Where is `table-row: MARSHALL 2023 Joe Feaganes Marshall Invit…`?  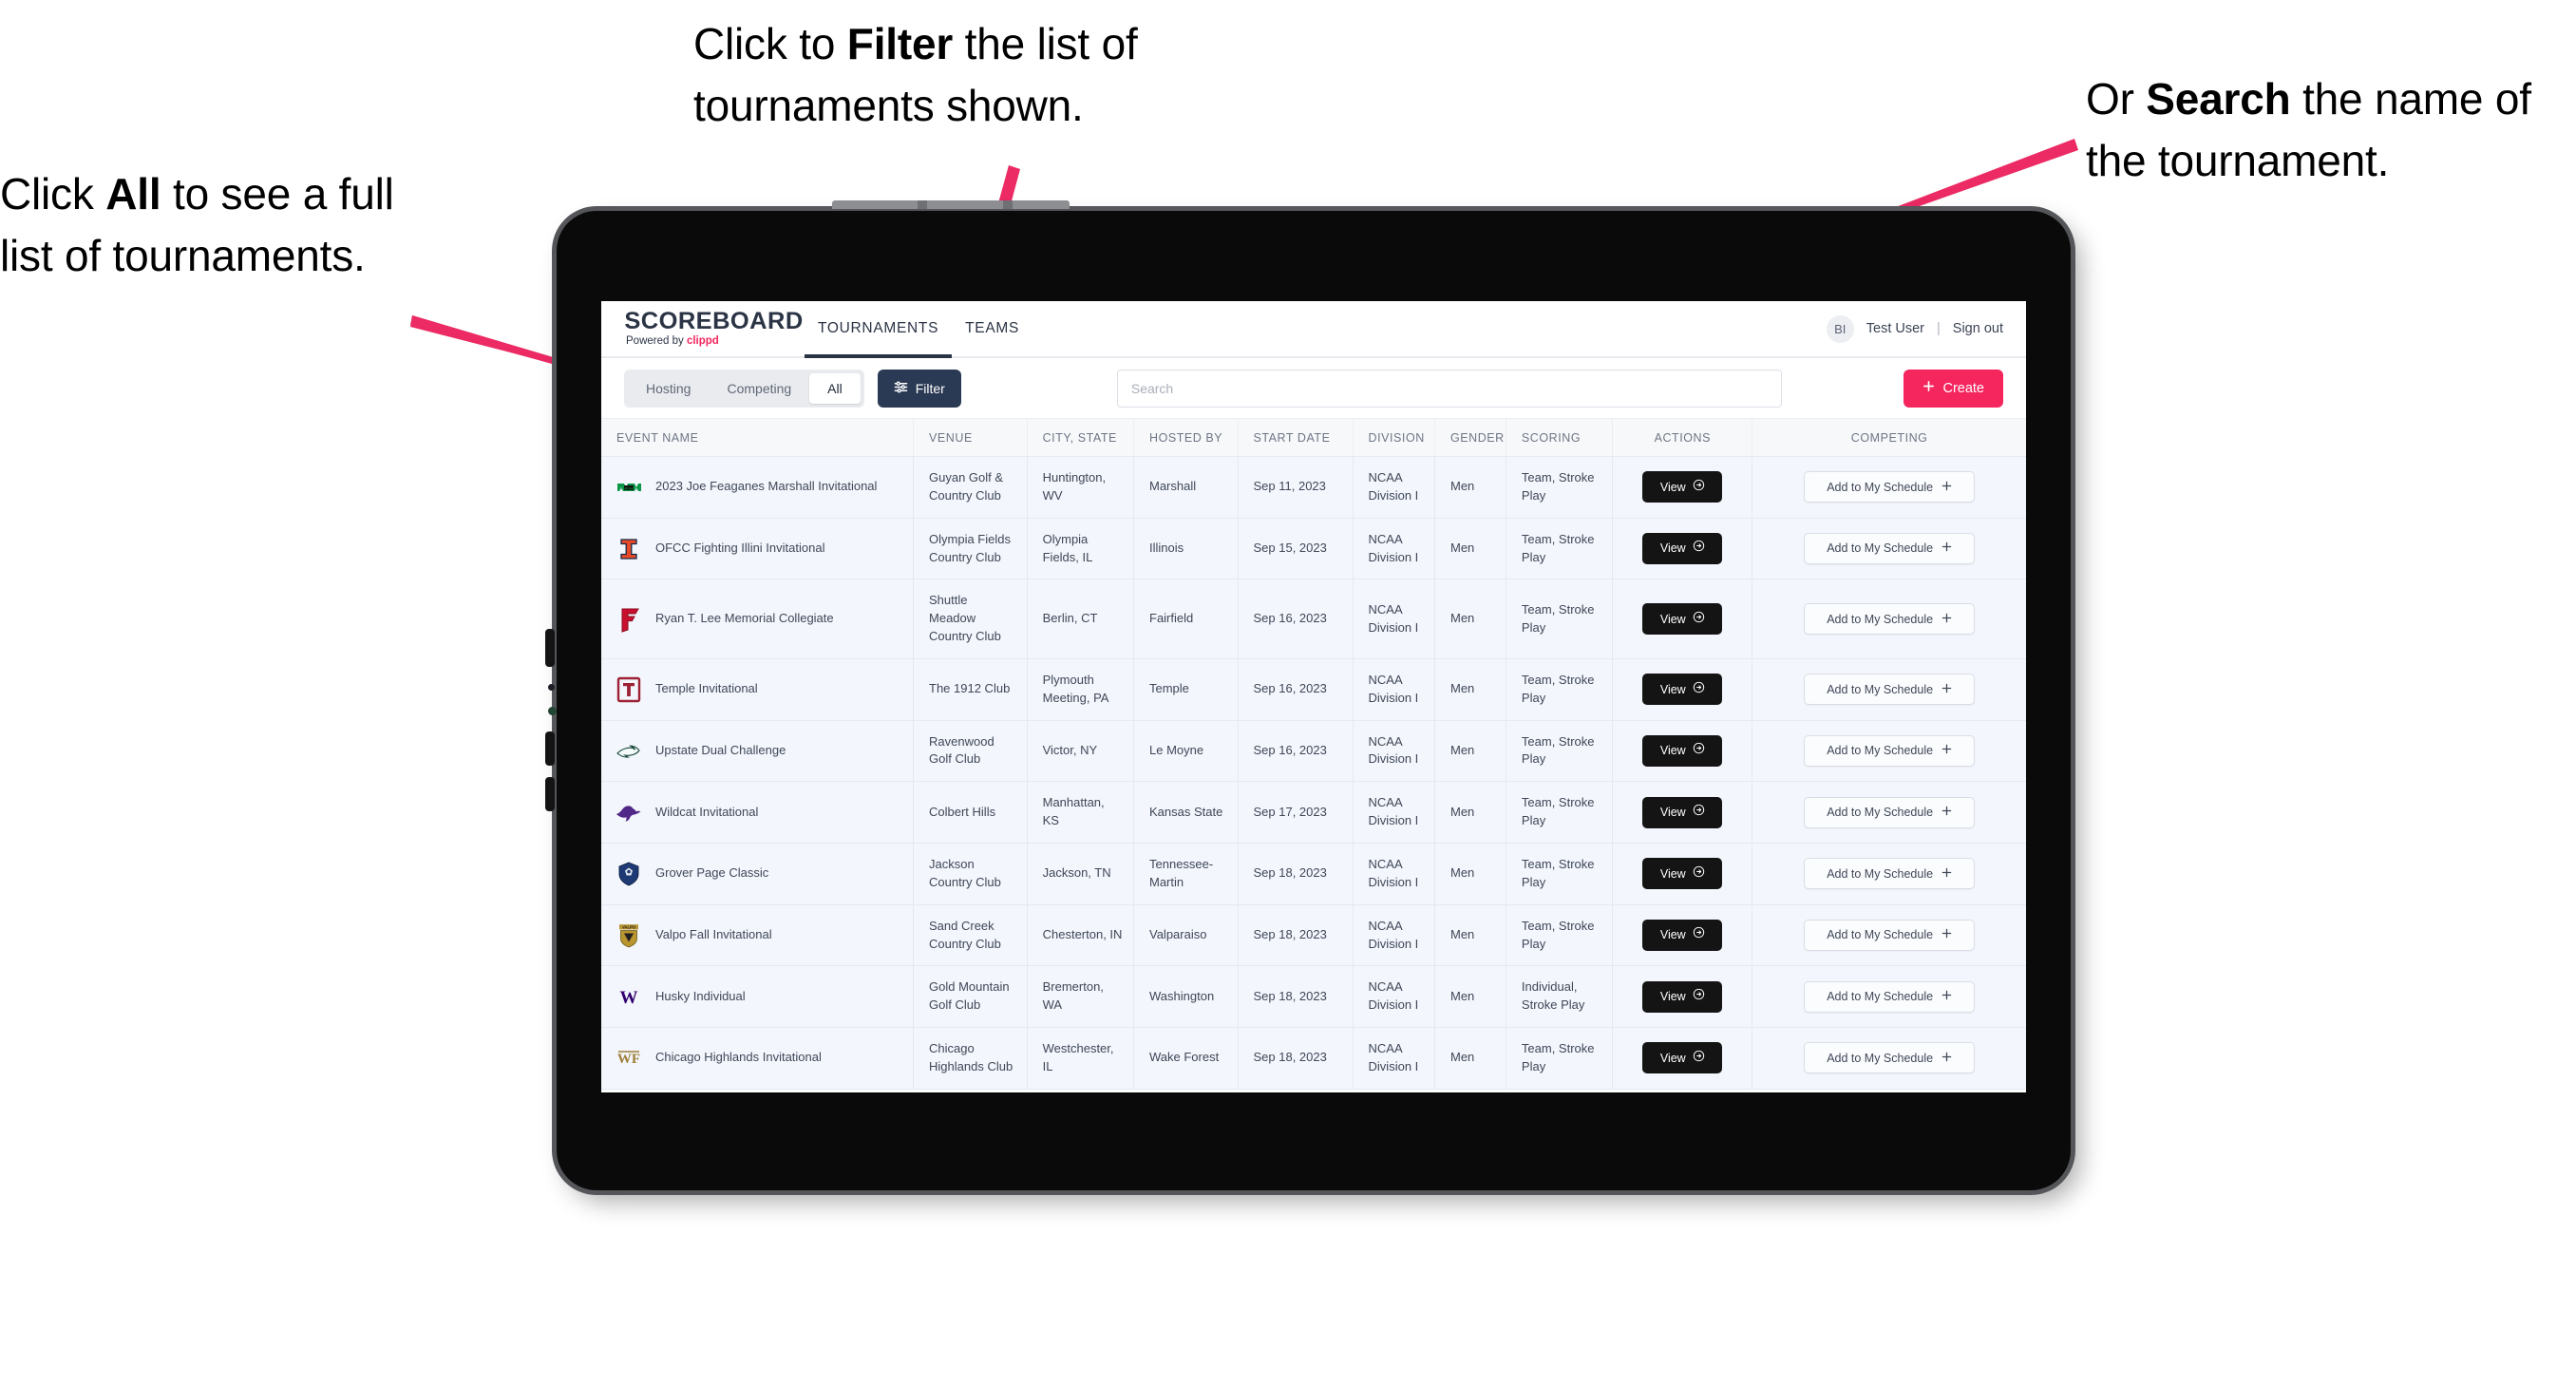 table-row: MARSHALL 2023 Joe Feaganes Marshall Invit… is located at coordinates (1313, 487).